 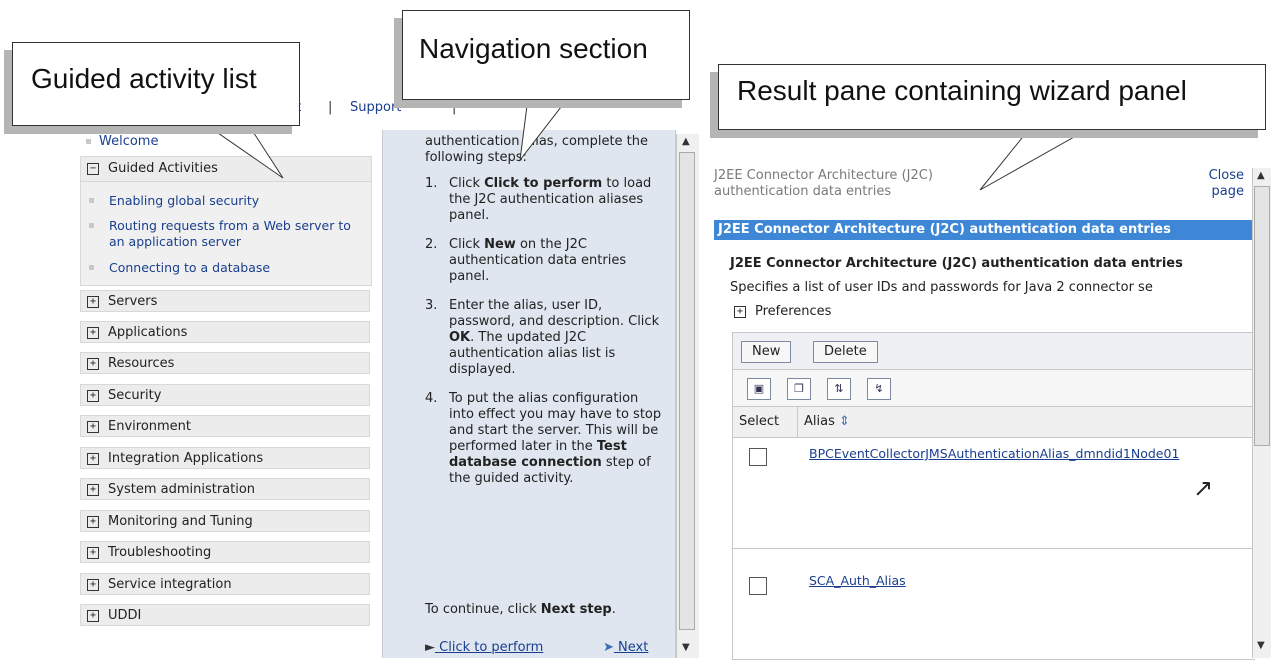 What do you see at coordinates (1203, 488) in the screenshot?
I see `mouse-cursor-icon: ↗` at bounding box center [1203, 488].